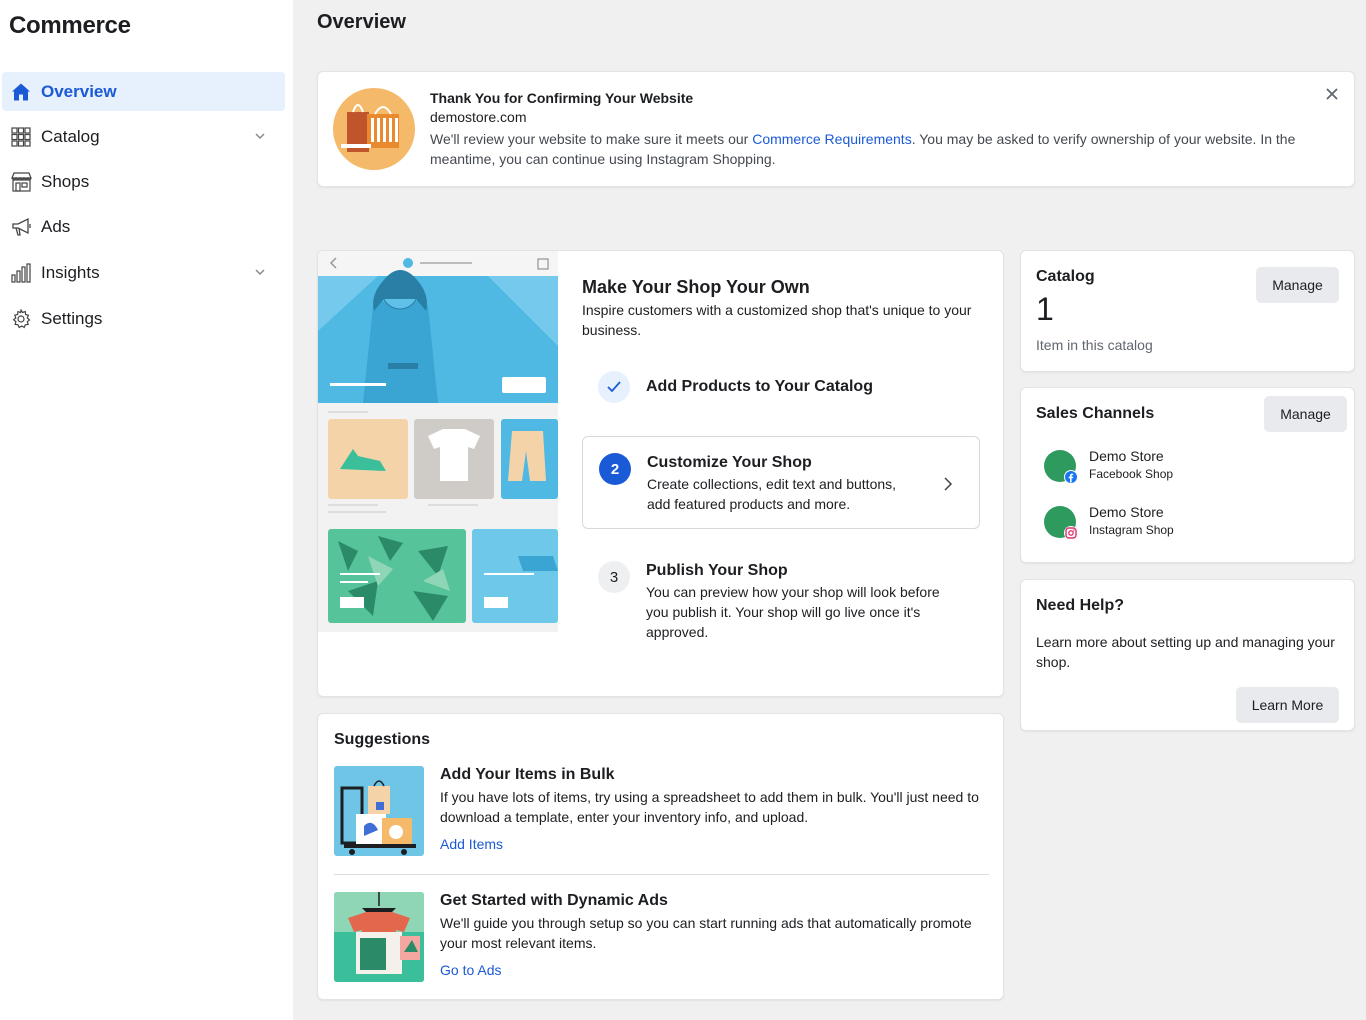 The height and width of the screenshot is (1020, 1366). Describe the element at coordinates (759, 386) in the screenshot. I see `step-title: Add Products to Your Catalog` at that location.